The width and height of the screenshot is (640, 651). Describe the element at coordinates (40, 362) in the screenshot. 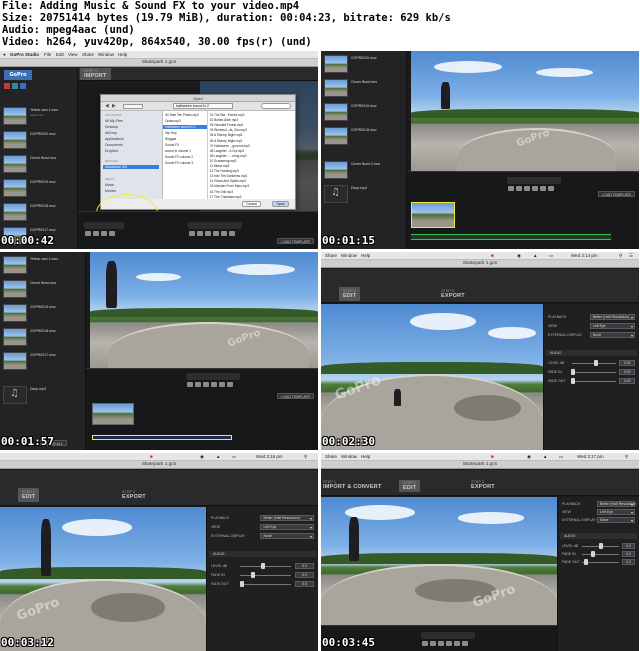

I see `list-item: GOPR0017.mov` at that location.